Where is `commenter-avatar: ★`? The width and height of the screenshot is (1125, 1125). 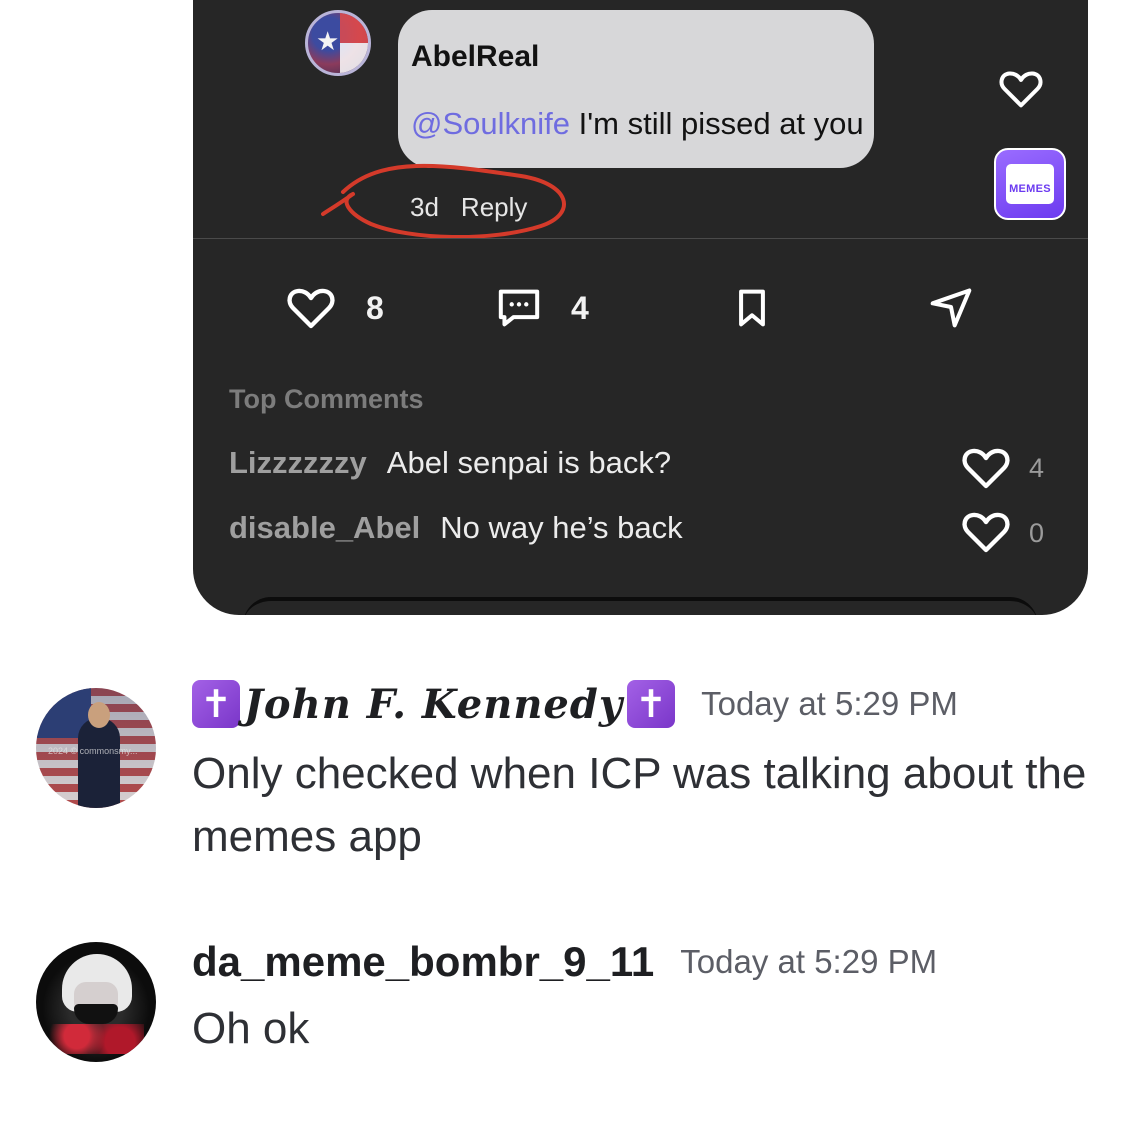
commenter-avatar: ★ is located at coordinates (338, 43).